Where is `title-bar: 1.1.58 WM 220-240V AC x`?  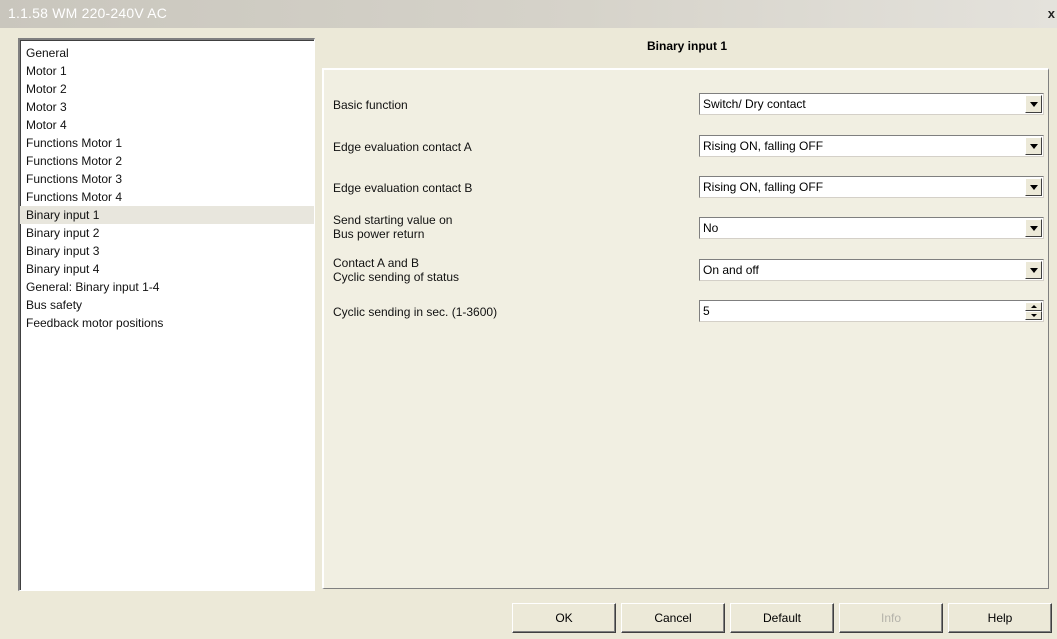 title-bar: 1.1.58 WM 220-240V AC x is located at coordinates (528, 14).